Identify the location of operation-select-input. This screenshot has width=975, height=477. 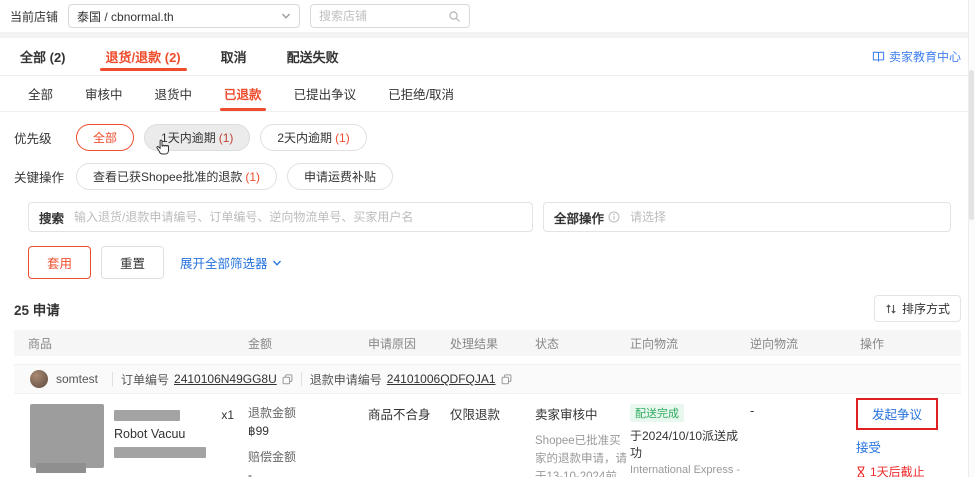
(785, 217).